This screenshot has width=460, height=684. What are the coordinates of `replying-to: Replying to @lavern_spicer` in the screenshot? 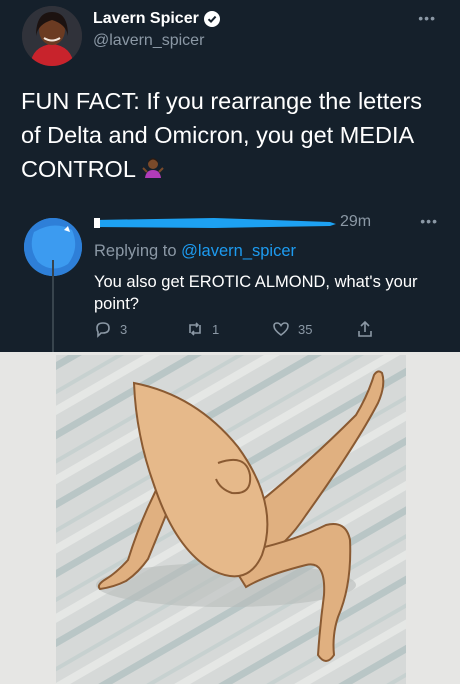 It's located at (195, 251).